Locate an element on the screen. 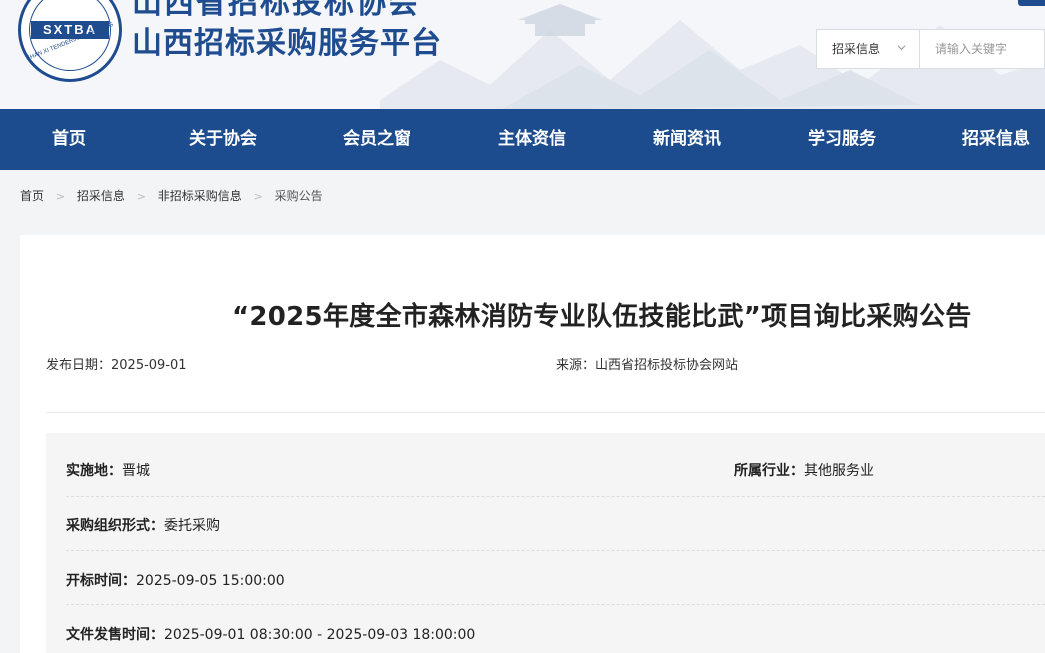 The width and height of the screenshot is (1045, 653). location-field: 实施地：晋城 is located at coordinates (108, 470).